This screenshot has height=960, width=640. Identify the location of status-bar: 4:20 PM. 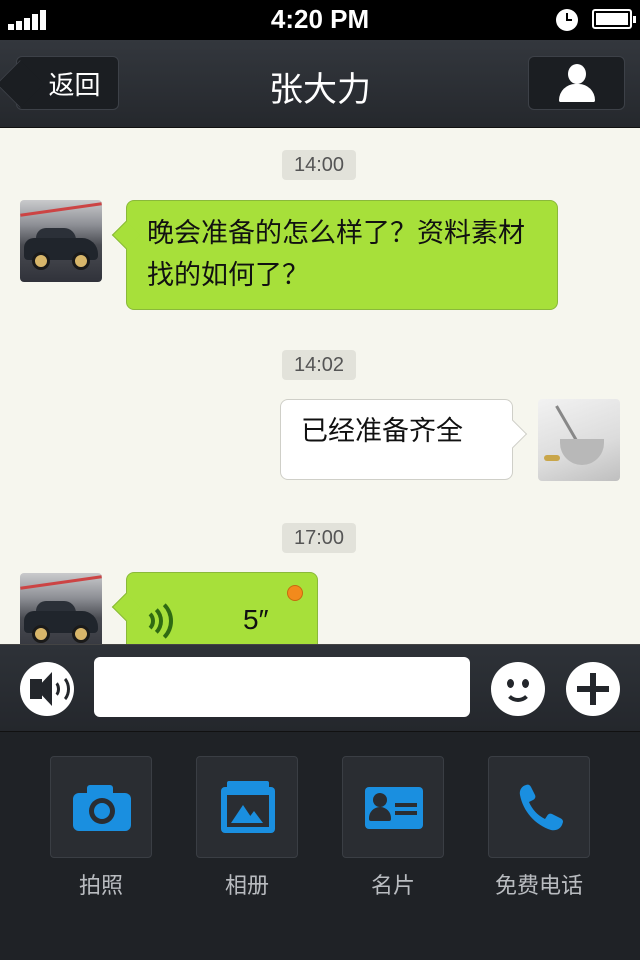
(320, 20).